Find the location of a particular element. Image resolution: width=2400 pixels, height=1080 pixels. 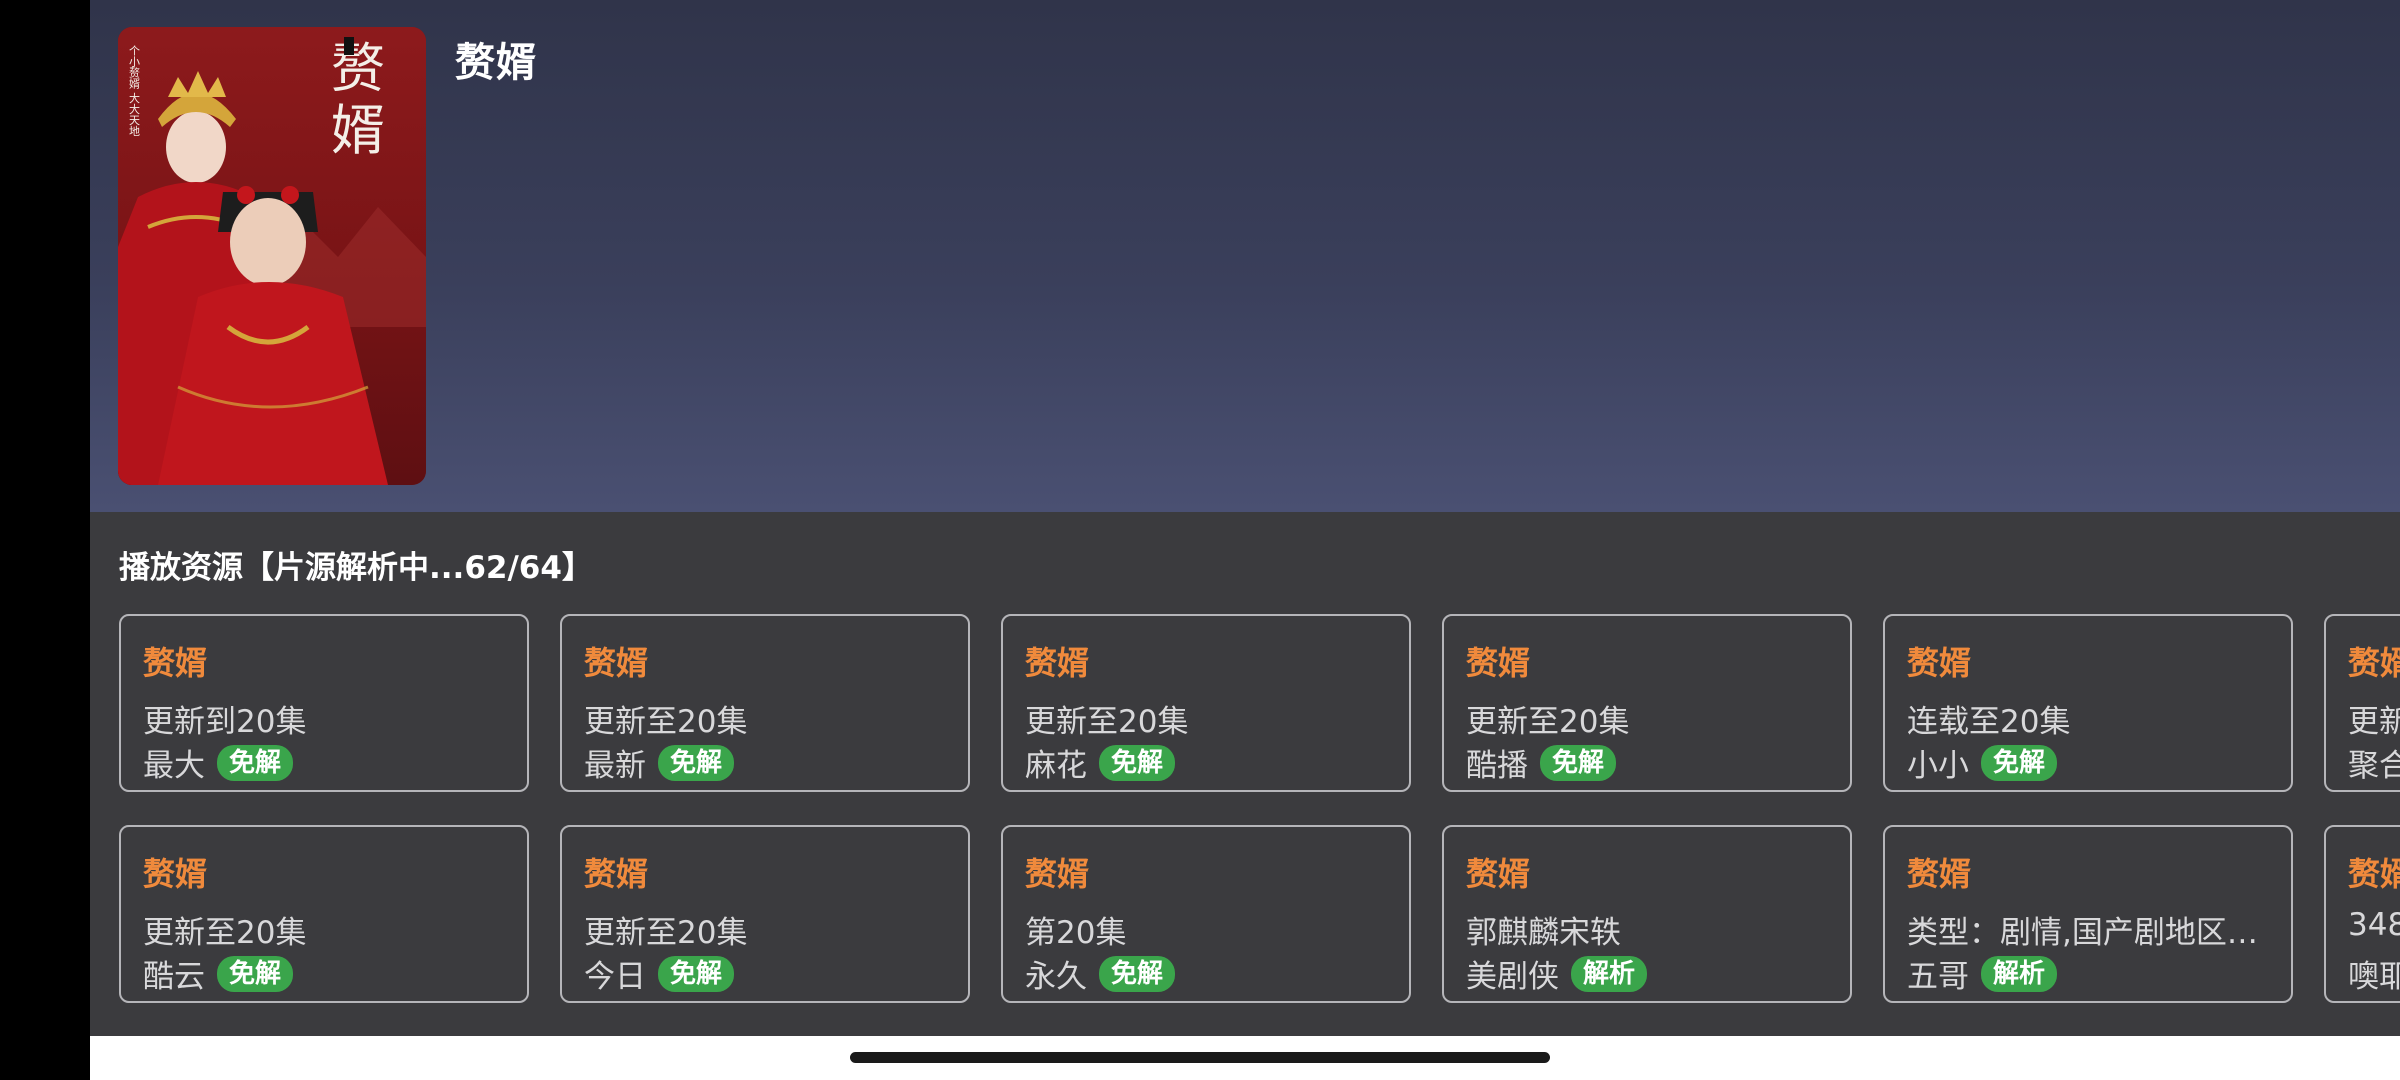

source-name: 最新 is located at coordinates (615, 766).